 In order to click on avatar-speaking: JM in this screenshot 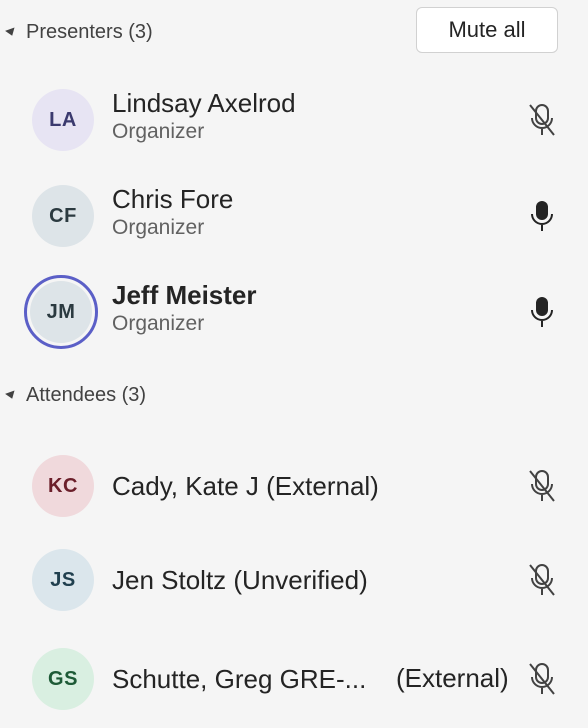, I will do `click(61, 312)`.